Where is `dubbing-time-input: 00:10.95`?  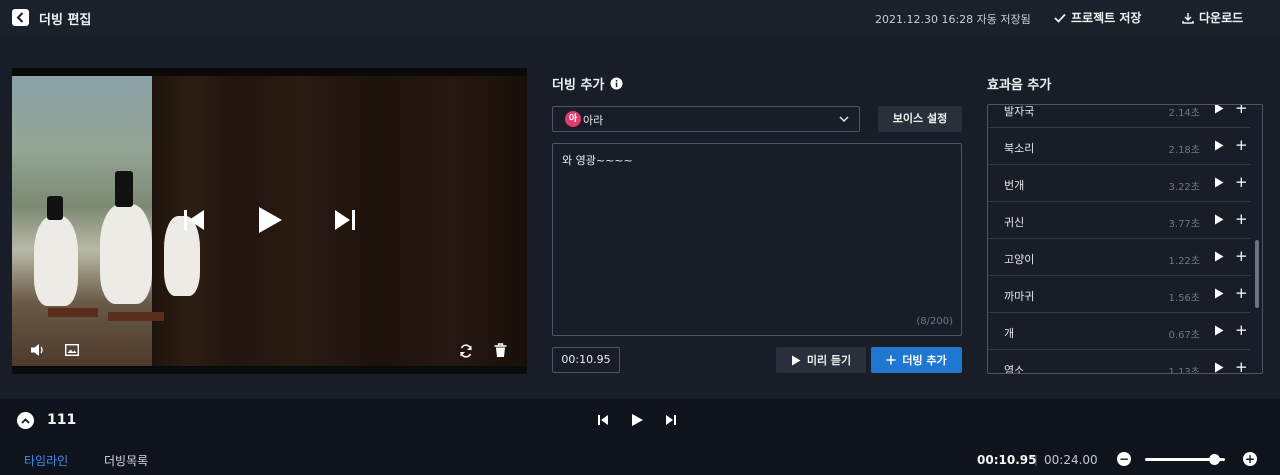 dubbing-time-input: 00:10.95 is located at coordinates (586, 360).